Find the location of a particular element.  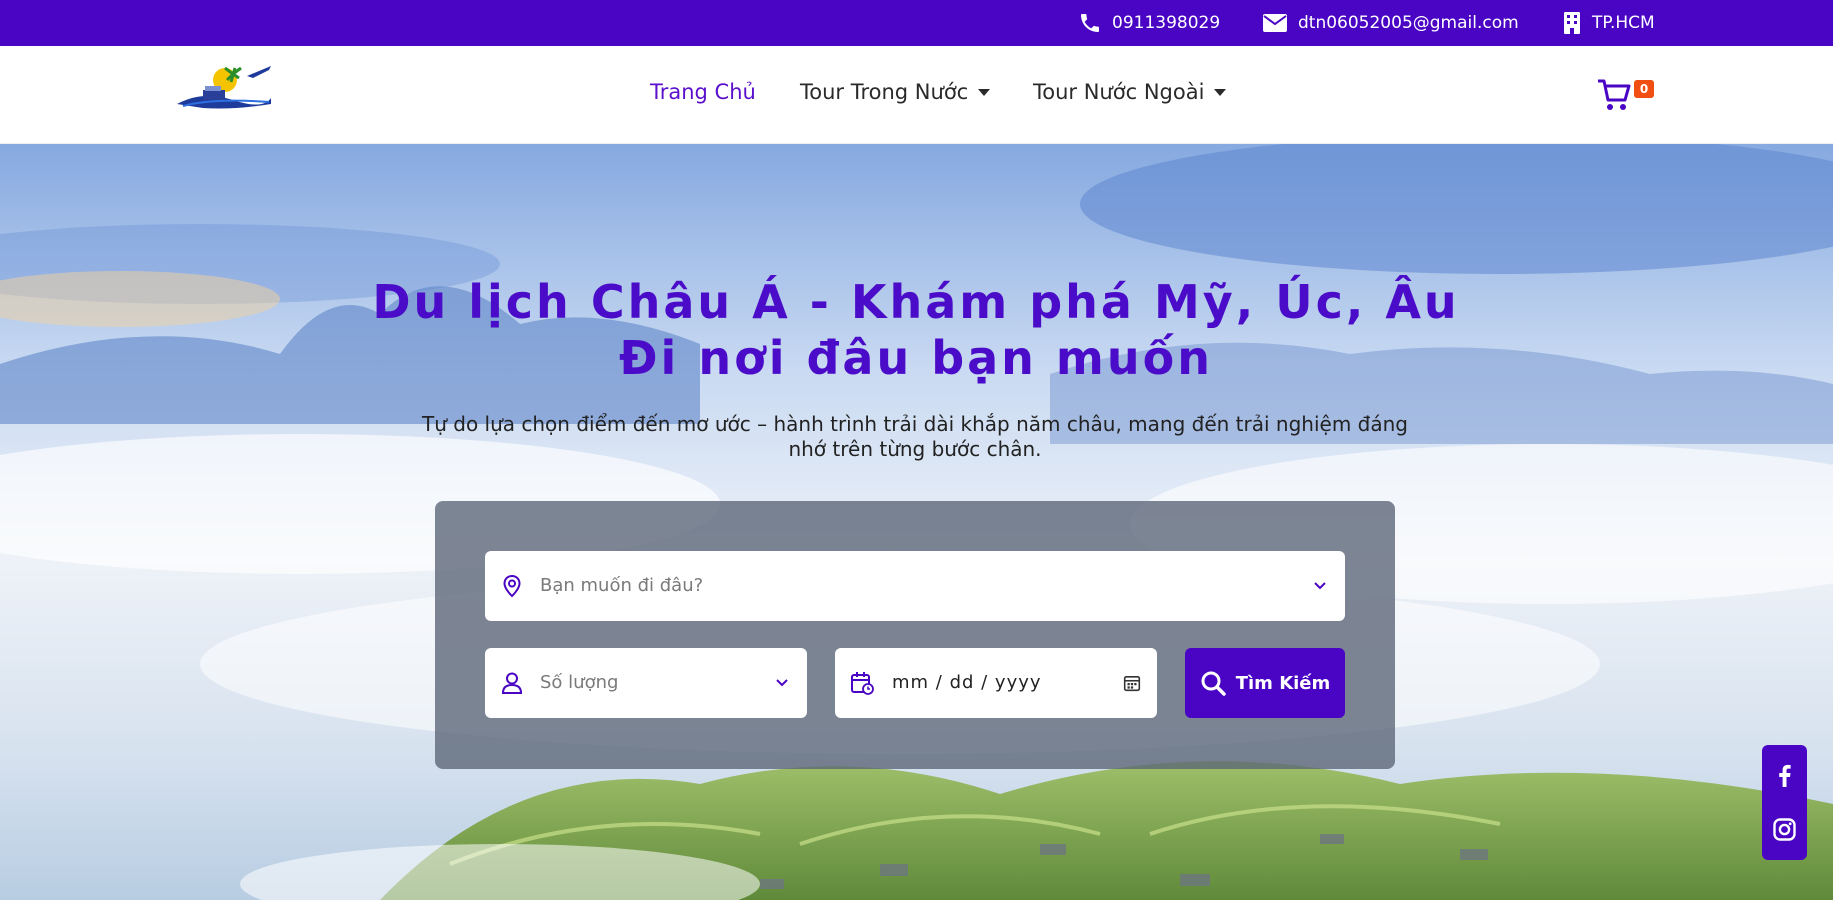

phone-contact: 0911398029 is located at coordinates (1149, 23).